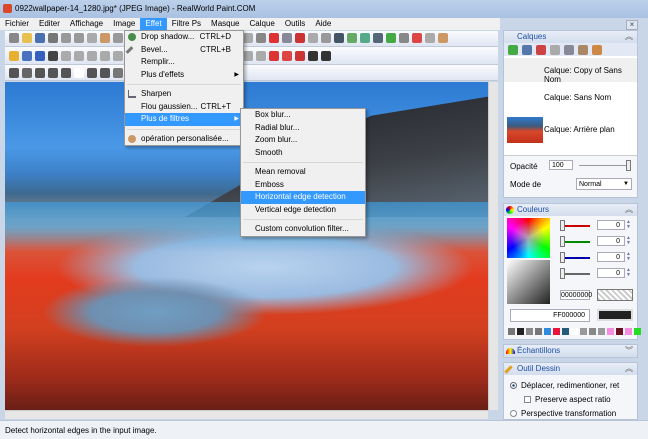  Describe the element at coordinates (303, 210) in the screenshot. I see `menu-item-vertical-edge-detection: Vertical edge detection` at that location.